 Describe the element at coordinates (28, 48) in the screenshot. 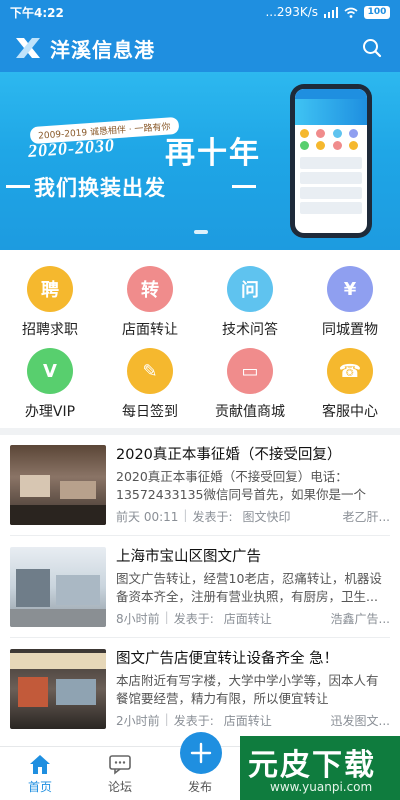

I see `app-logo-icon` at that location.